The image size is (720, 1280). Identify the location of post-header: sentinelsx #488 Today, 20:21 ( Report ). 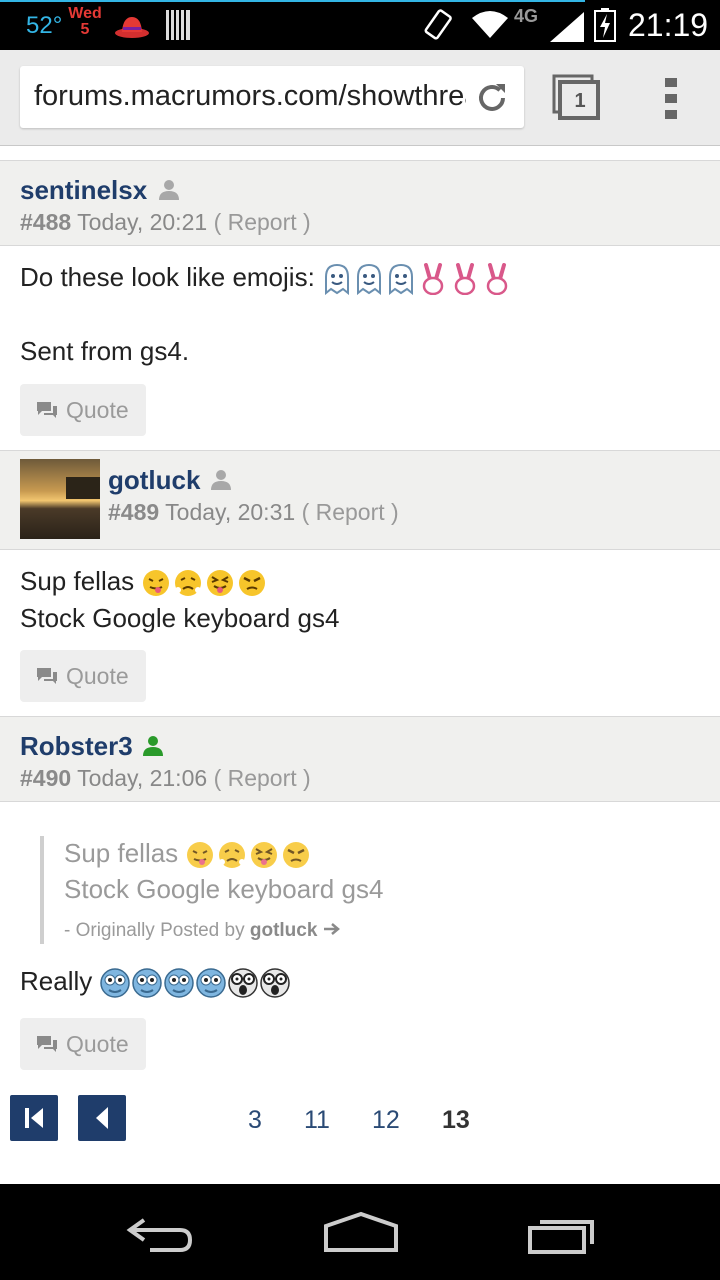
(360, 203).